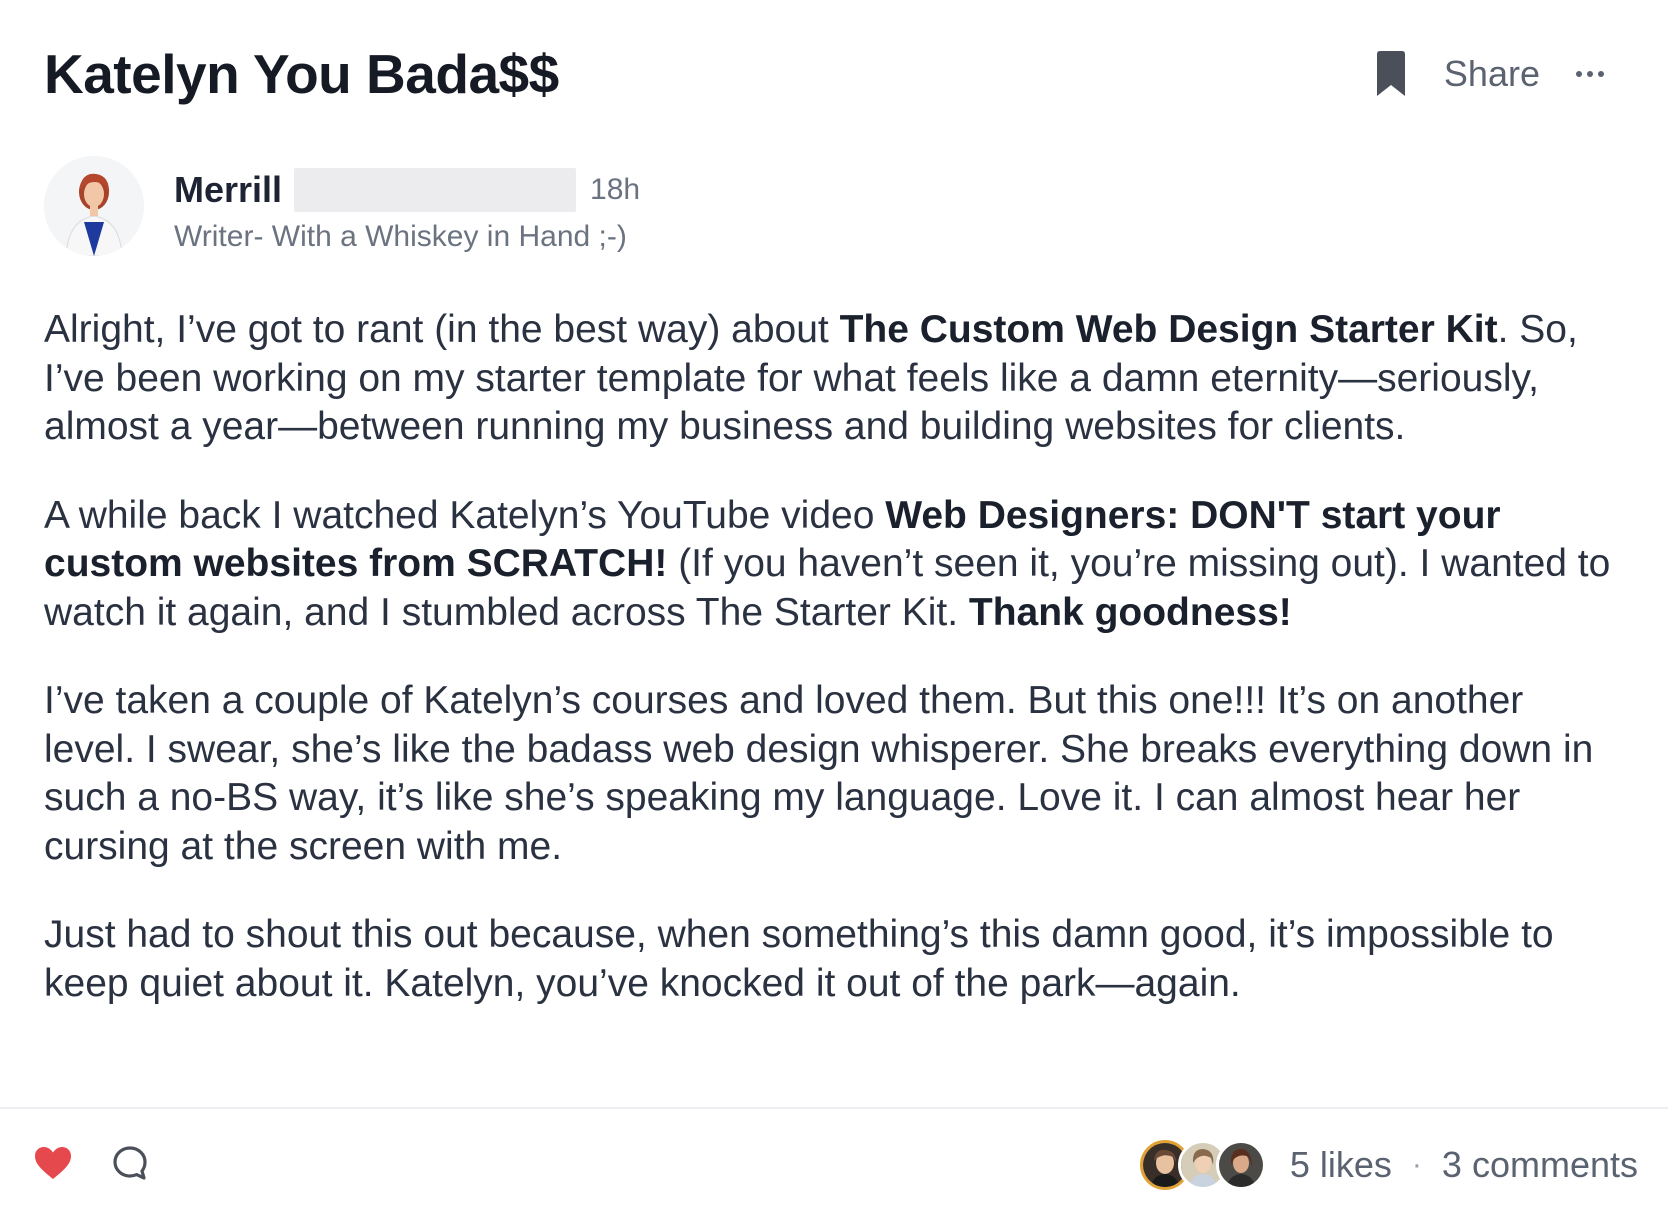  I want to click on more-options-icon, so click(1590, 74).